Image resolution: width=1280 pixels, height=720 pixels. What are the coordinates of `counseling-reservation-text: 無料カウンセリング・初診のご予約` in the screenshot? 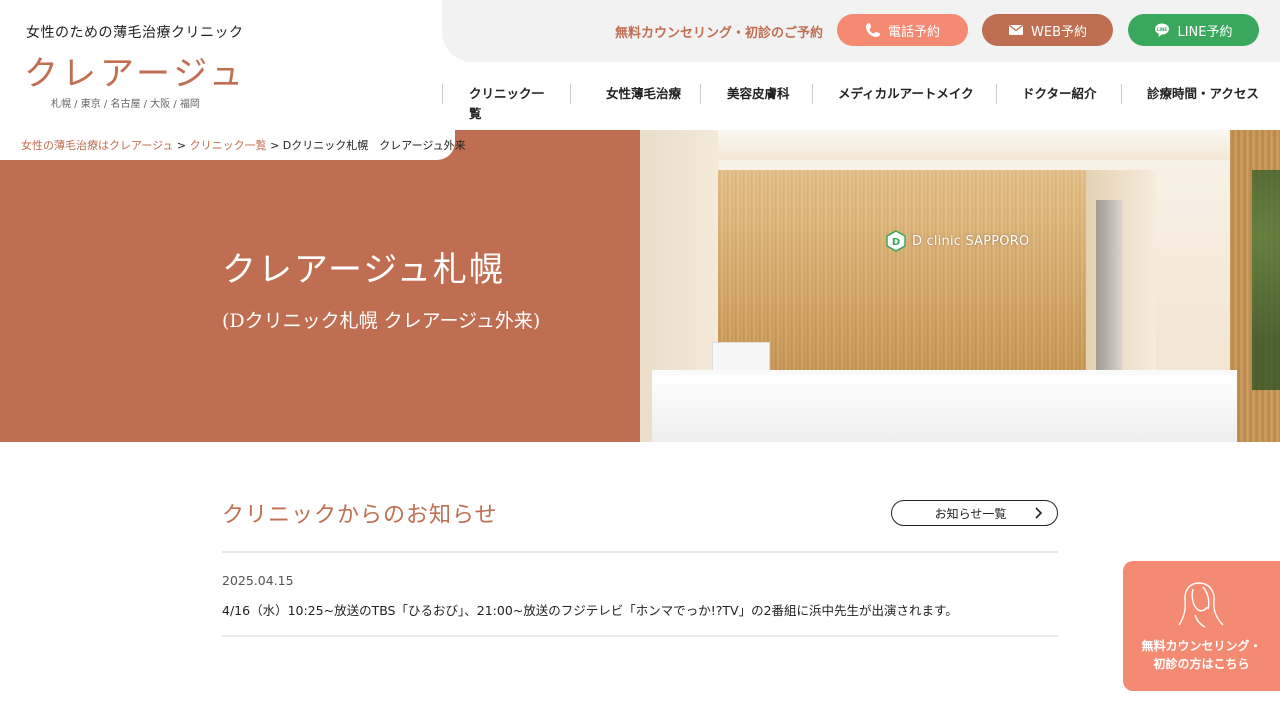 It's located at (719, 33).